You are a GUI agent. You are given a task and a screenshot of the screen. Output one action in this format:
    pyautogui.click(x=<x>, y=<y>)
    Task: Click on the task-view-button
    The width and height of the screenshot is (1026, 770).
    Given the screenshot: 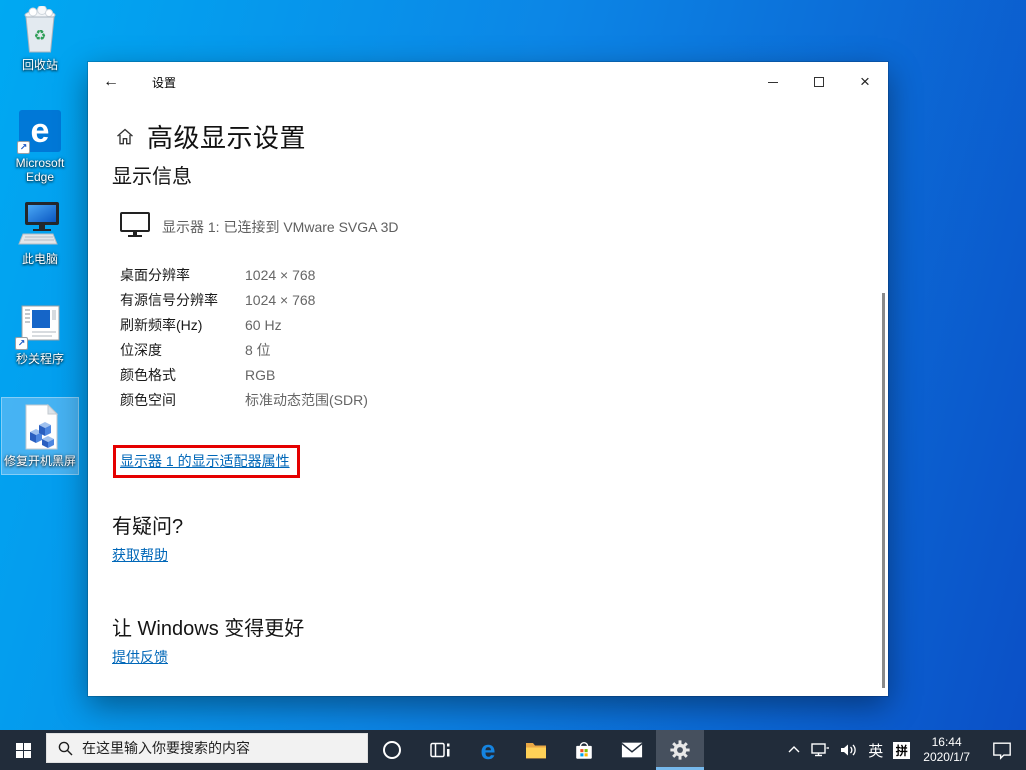 What is the action you would take?
    pyautogui.click(x=440, y=750)
    